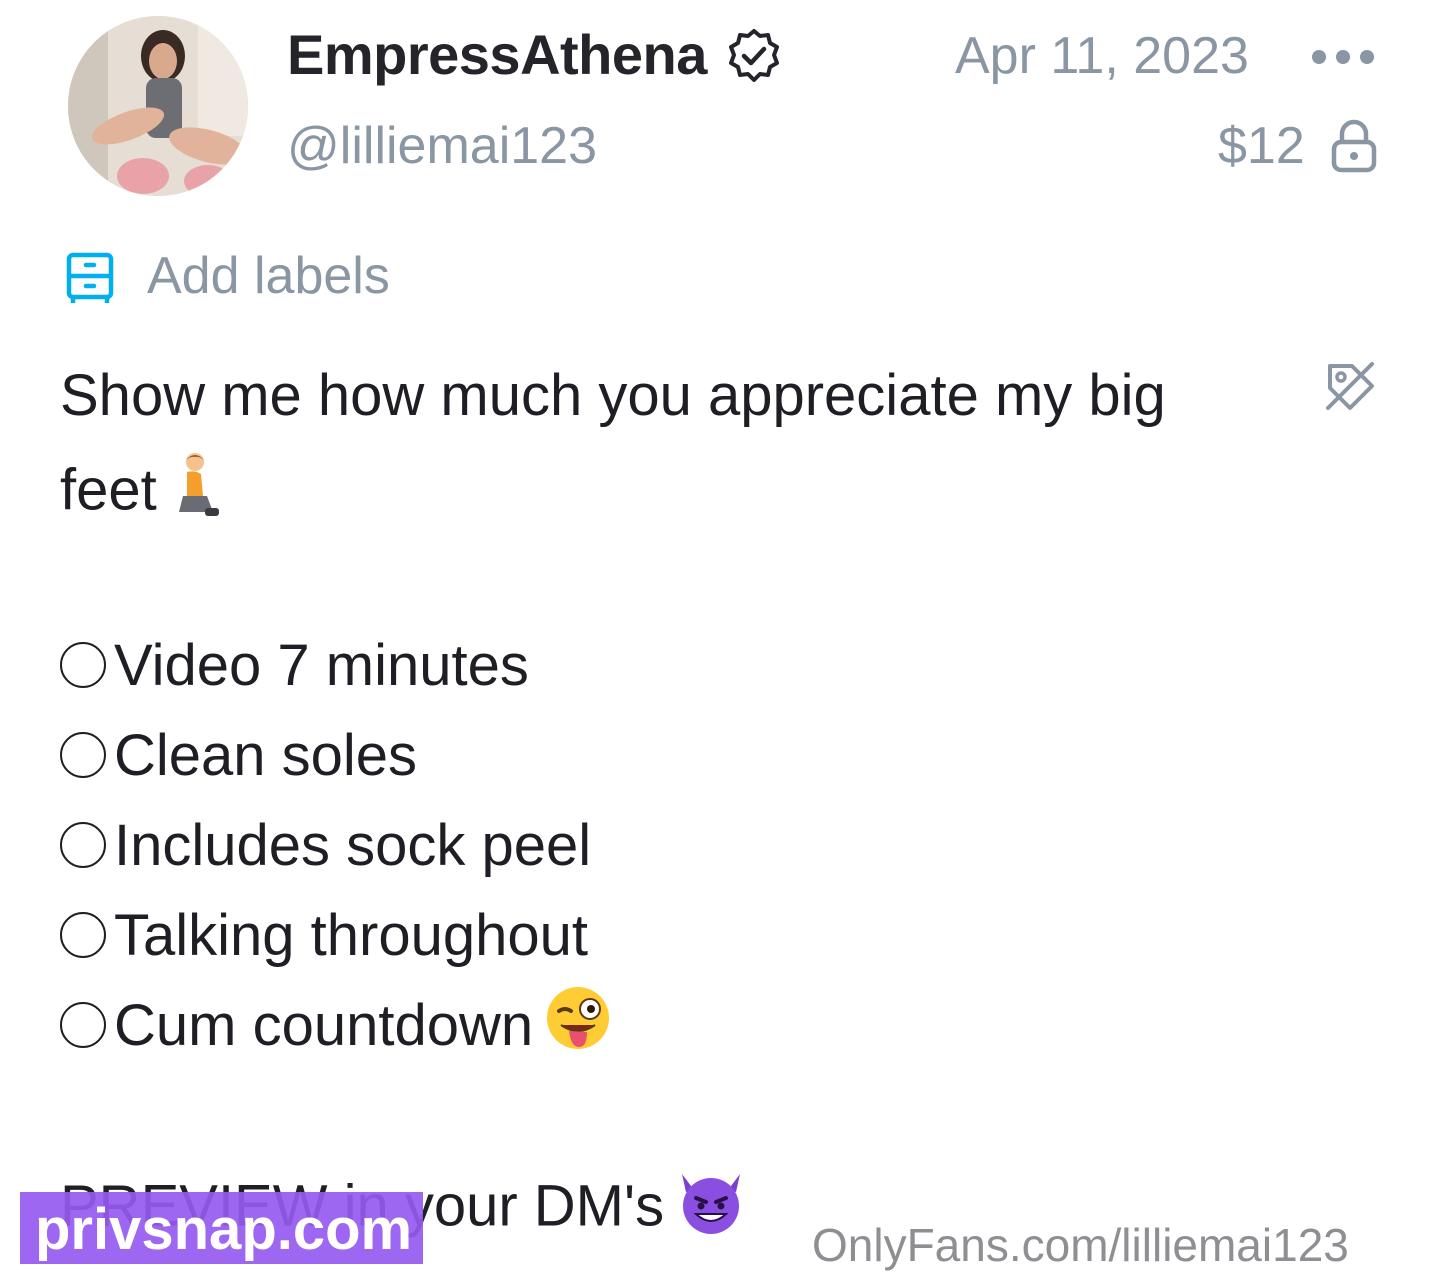 The image size is (1440, 1285). I want to click on post-date: Apr 11, 2023, so click(1102, 56).